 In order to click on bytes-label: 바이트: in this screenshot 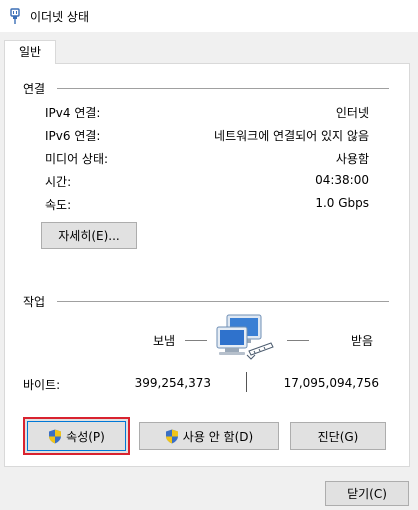, I will do `click(42, 385)`.